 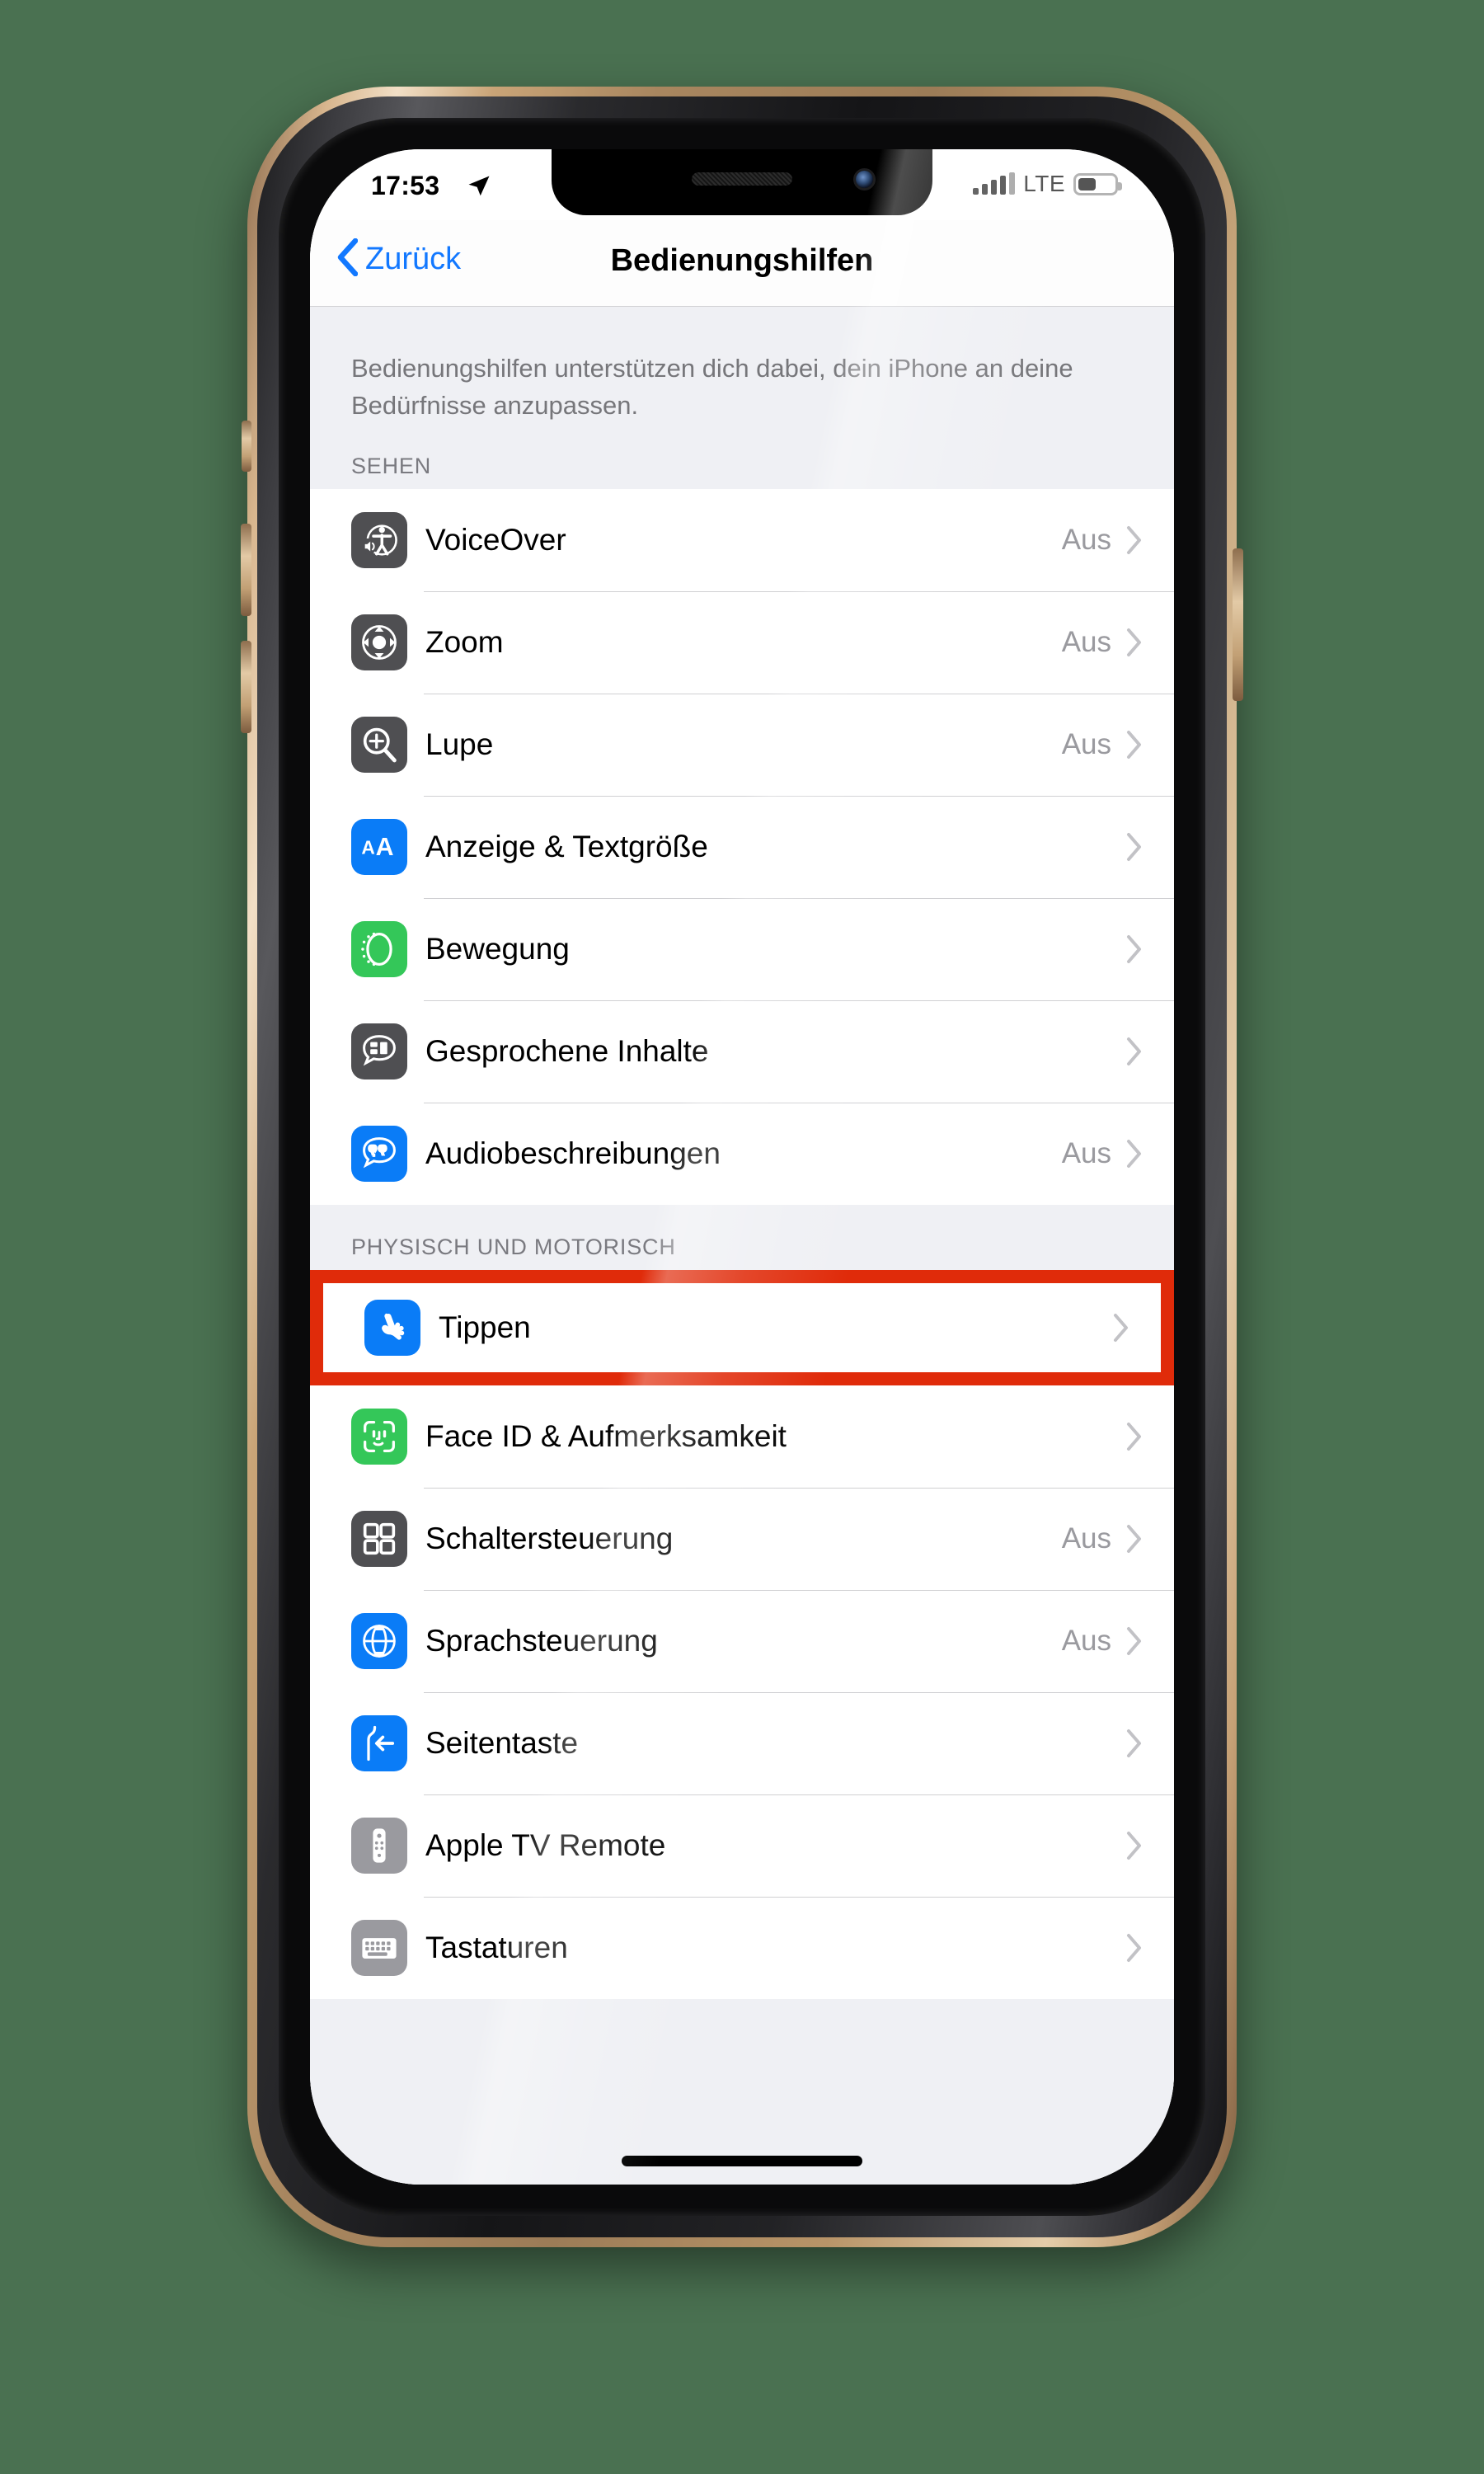 I want to click on row-label: Sprachsteuerung, so click(x=541, y=1641).